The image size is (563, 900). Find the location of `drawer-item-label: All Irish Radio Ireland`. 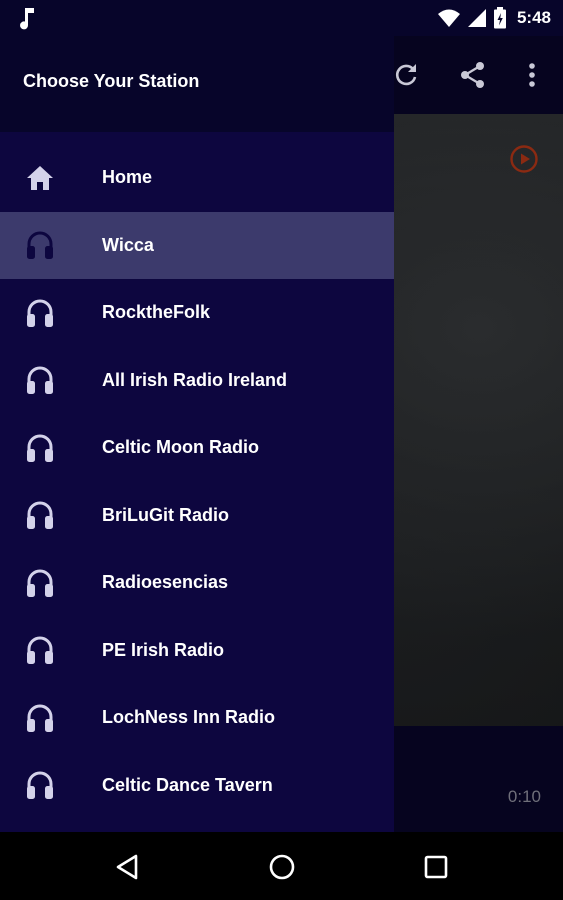

drawer-item-label: All Irish Radio Ireland is located at coordinates (195, 379).